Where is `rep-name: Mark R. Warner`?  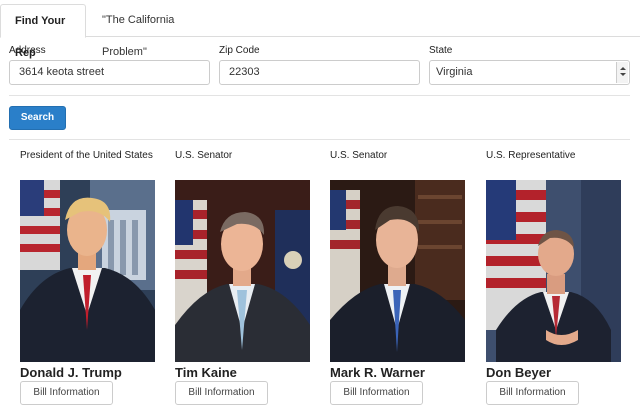
rep-name: Mark R. Warner is located at coordinates (377, 372).